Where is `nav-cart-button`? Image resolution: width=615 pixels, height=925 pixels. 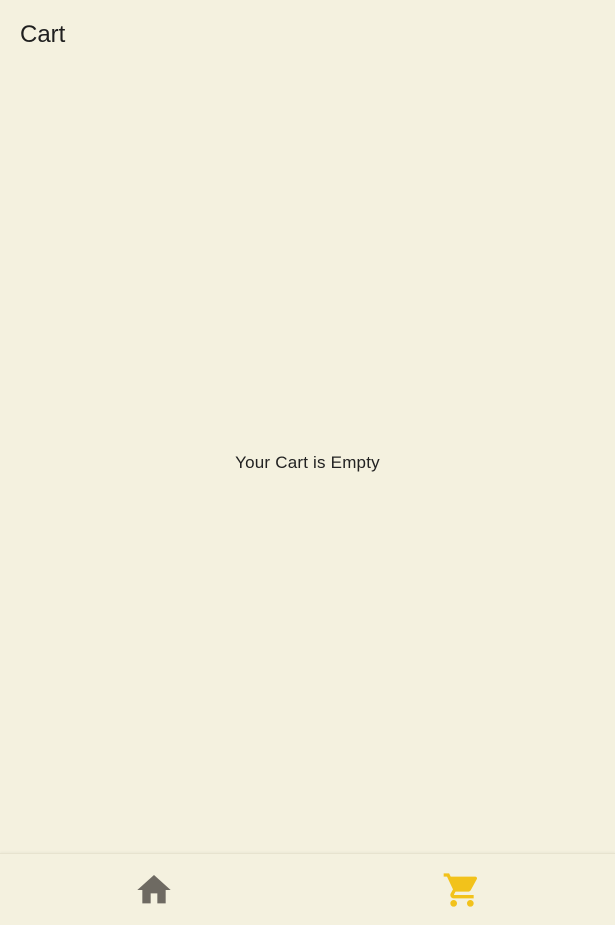
nav-cart-button is located at coordinates (461, 889).